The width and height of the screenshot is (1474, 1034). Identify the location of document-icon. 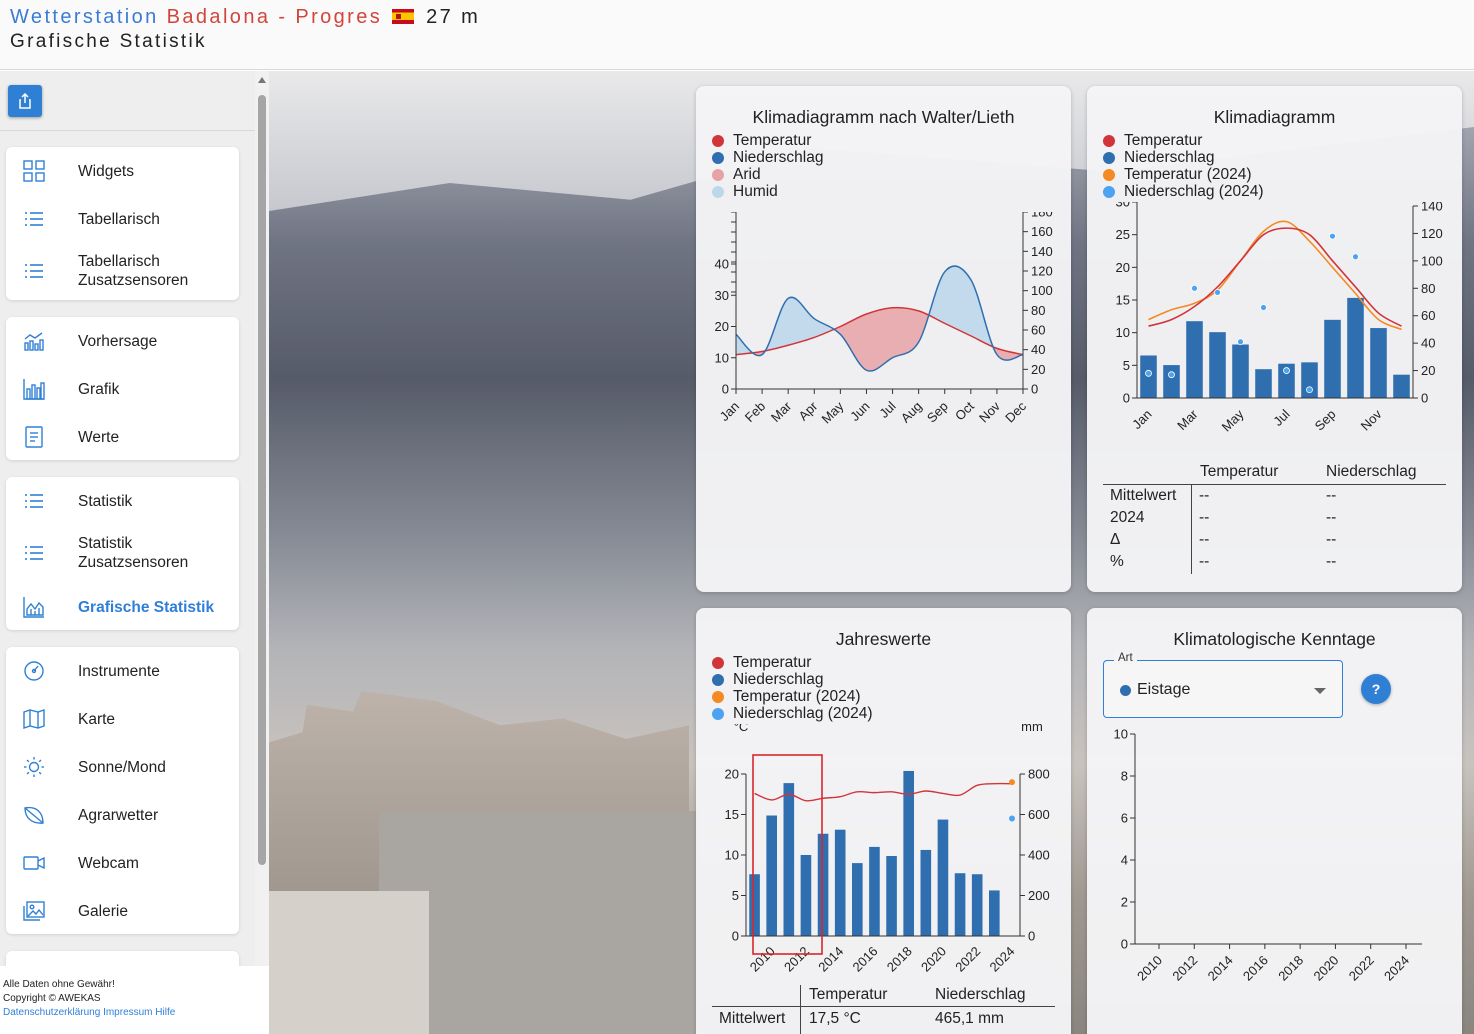
(34, 437).